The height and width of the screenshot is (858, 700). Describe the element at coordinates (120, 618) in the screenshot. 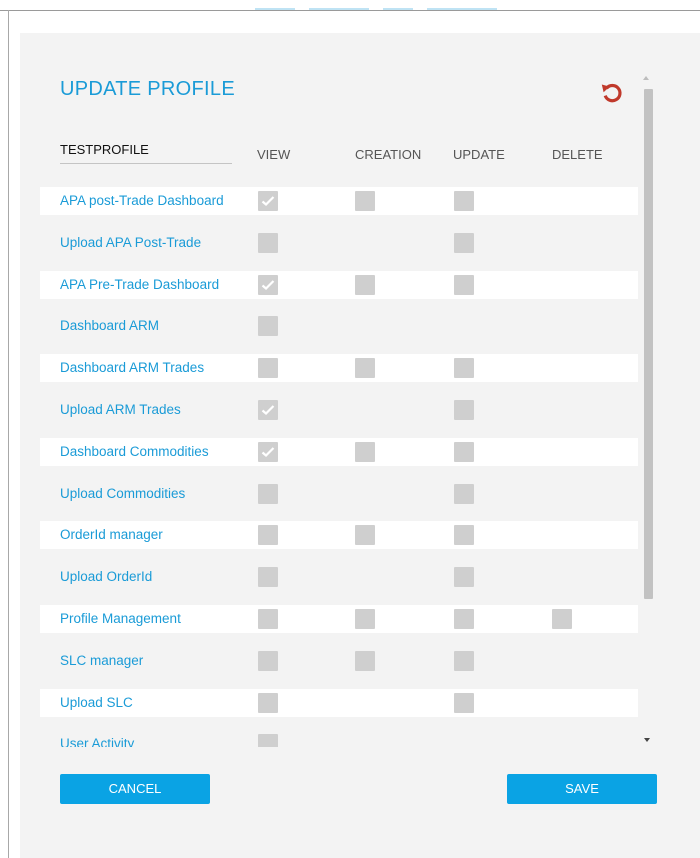

I see `permission-row-label: Profile Management` at that location.